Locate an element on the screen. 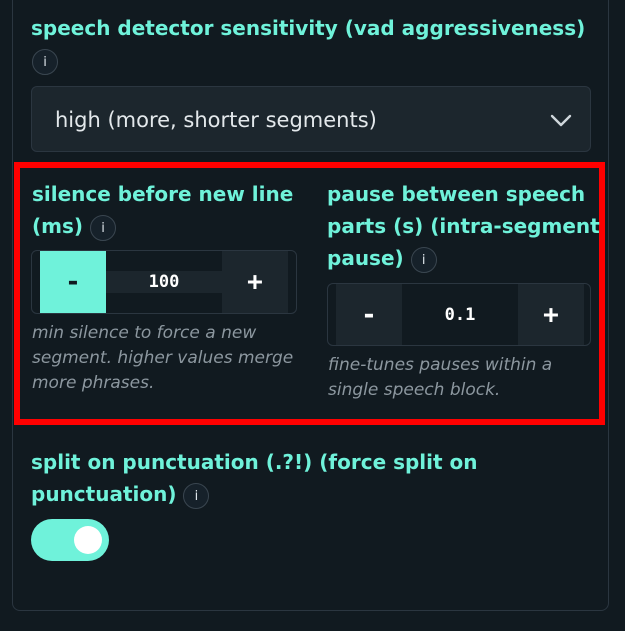 The image size is (625, 631). silence-label: silence before new line (ms) i is located at coordinates (162, 210).